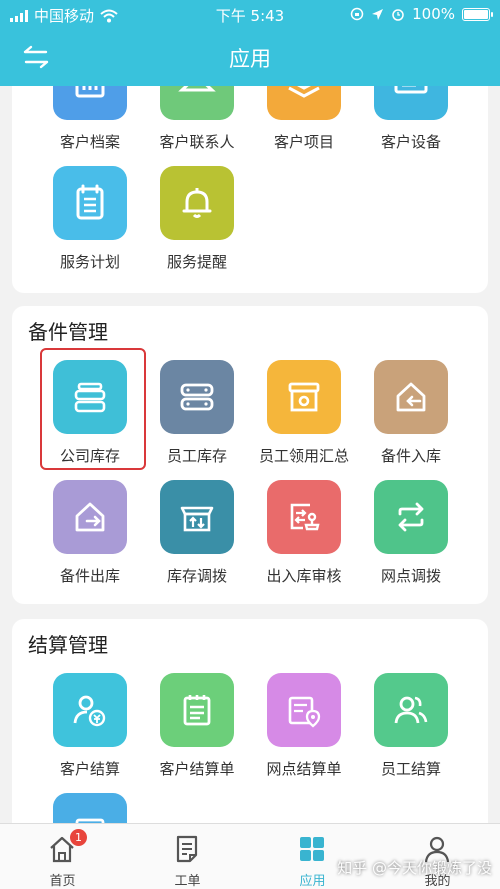 This screenshot has width=500, height=889. Describe the element at coordinates (196, 456) in the screenshot. I see `app-item-label: 员工库存` at that location.